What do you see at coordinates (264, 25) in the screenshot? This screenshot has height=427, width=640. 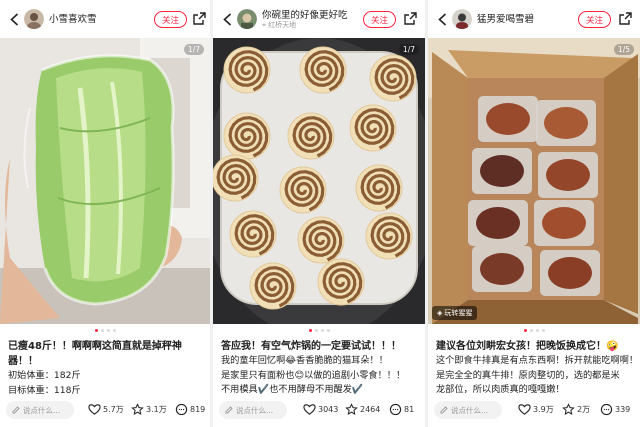 I see `location-pin-icon: ⌖` at bounding box center [264, 25].